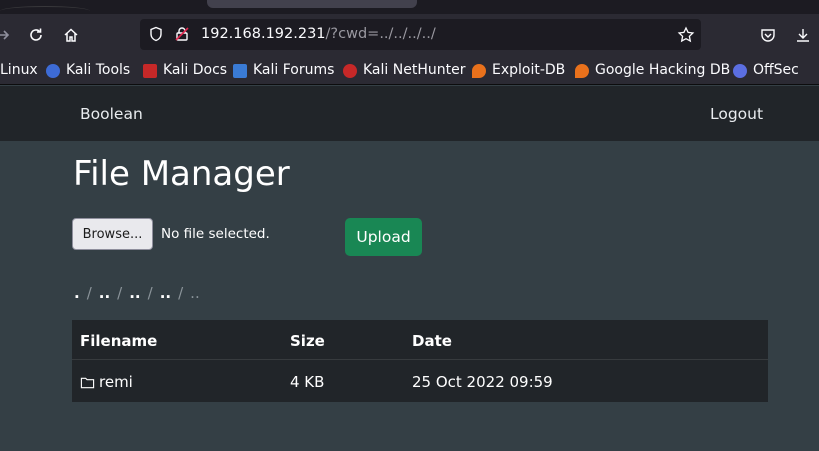  I want to click on pocket-icon, so click(768, 35).